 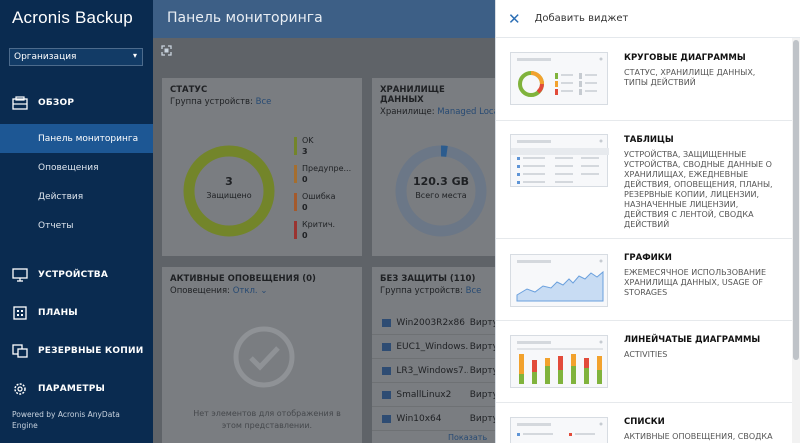 I want to click on widget-tables-title: ТАБЛИЦЫ, so click(x=649, y=140).